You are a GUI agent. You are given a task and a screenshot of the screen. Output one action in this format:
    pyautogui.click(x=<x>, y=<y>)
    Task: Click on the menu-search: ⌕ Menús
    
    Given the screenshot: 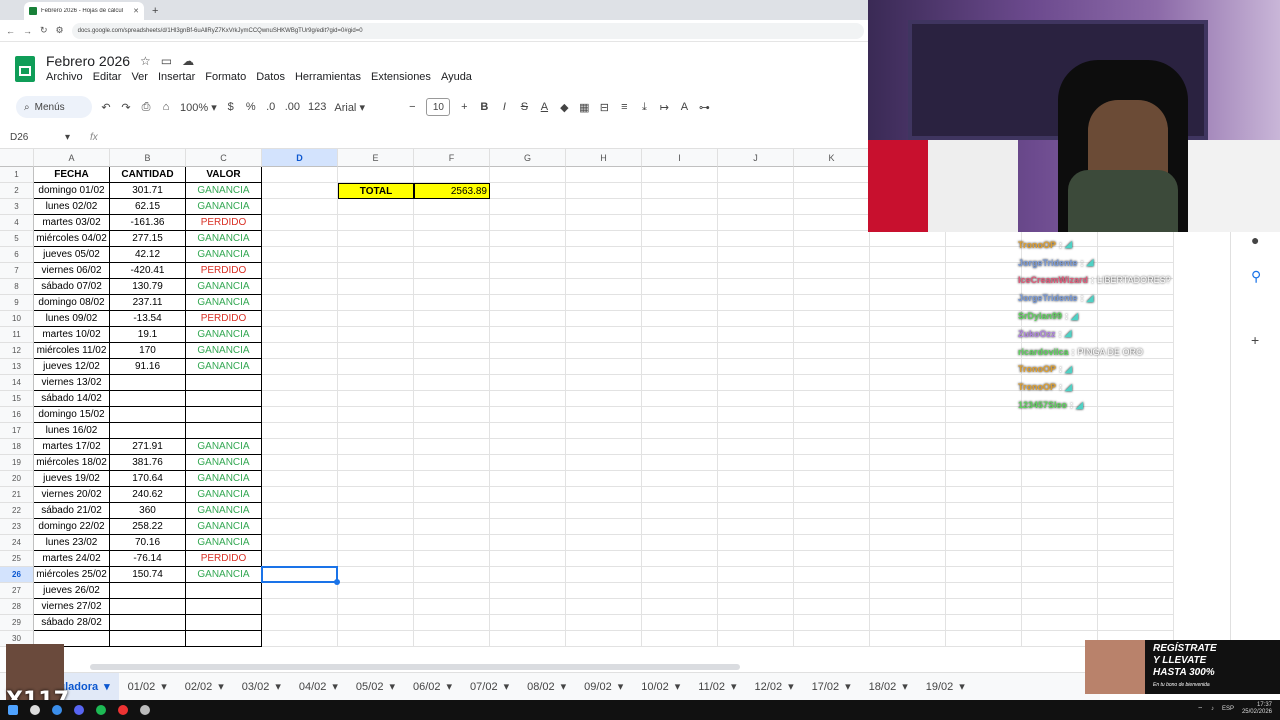 What is the action you would take?
    pyautogui.click(x=54, y=107)
    